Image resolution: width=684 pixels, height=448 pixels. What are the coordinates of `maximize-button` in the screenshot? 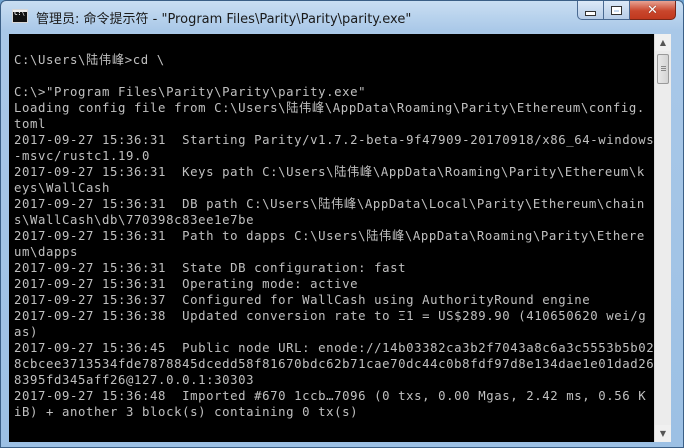 It's located at (617, 10).